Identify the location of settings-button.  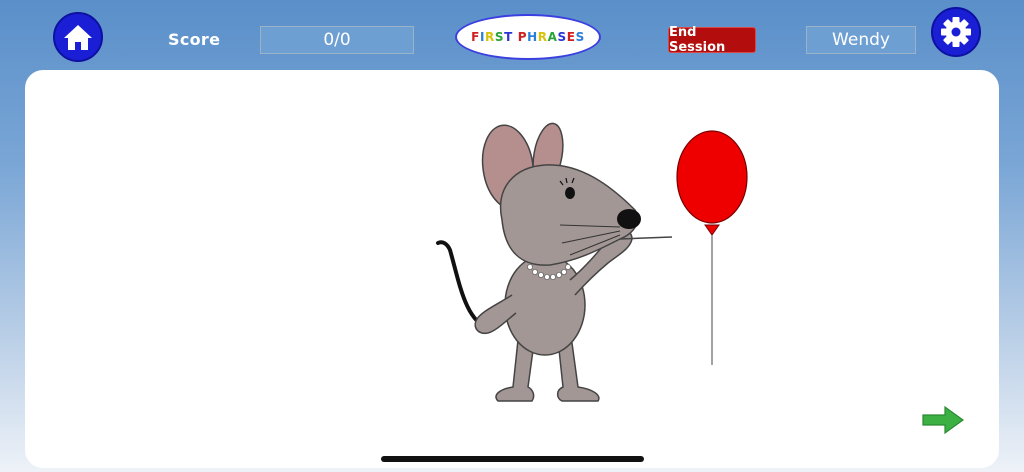
(956, 32).